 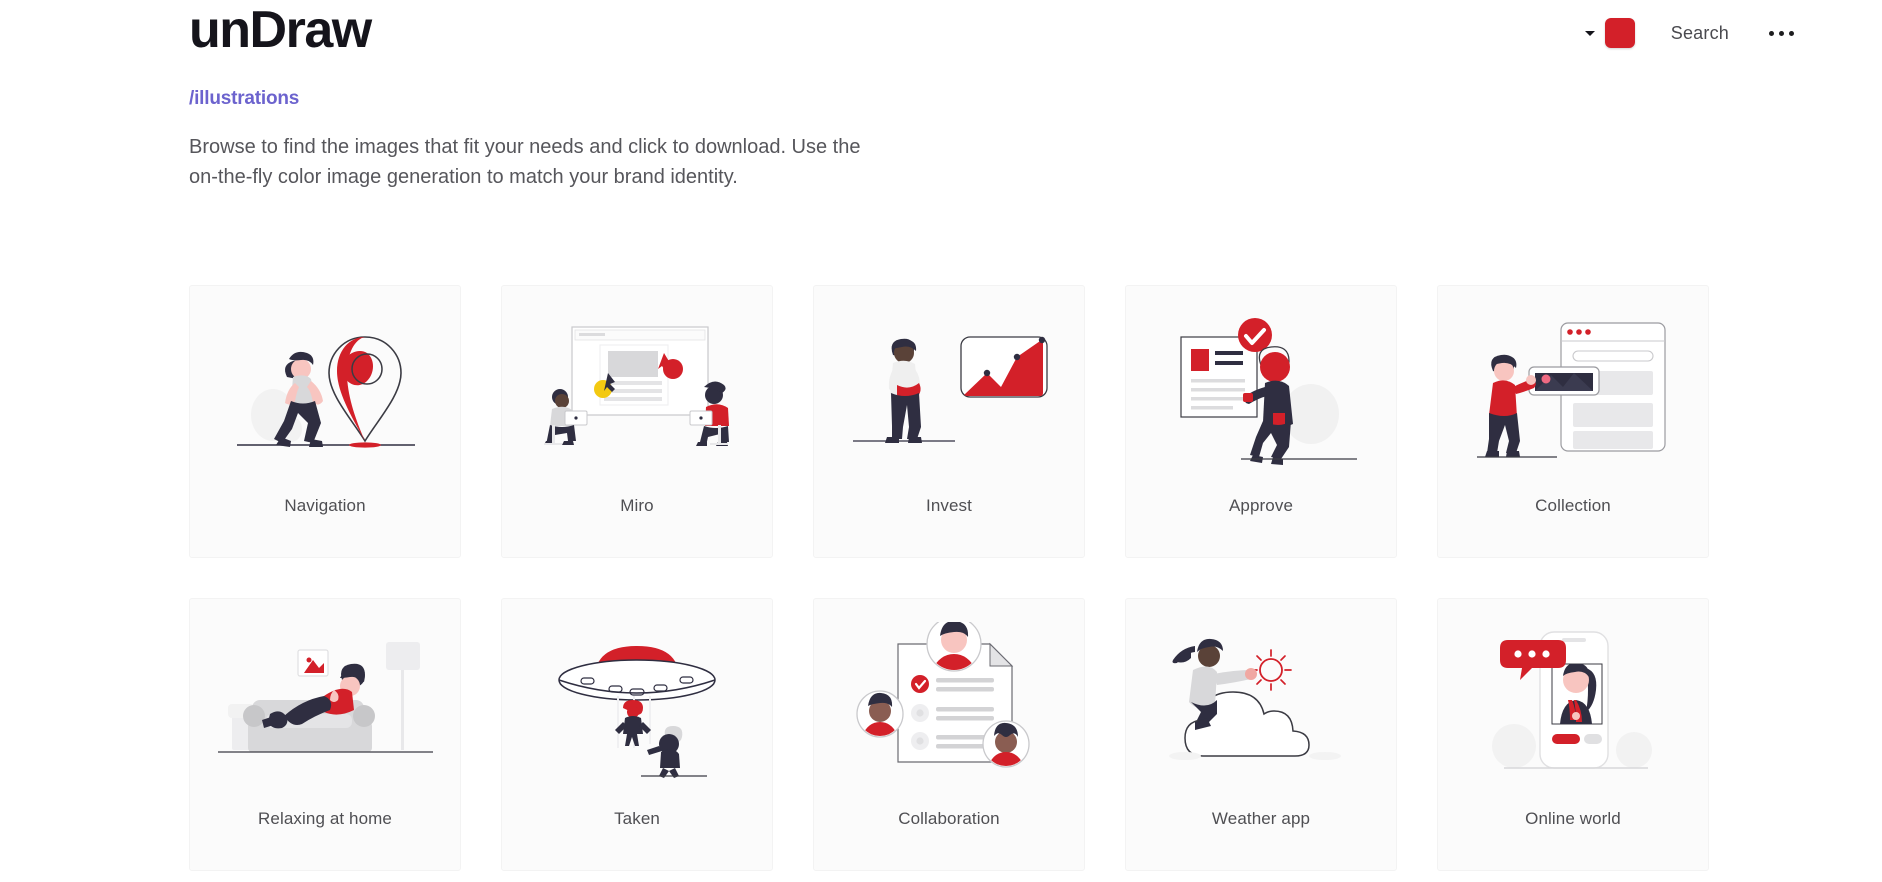 I want to click on three-dots-icon, so click(x=1781, y=33).